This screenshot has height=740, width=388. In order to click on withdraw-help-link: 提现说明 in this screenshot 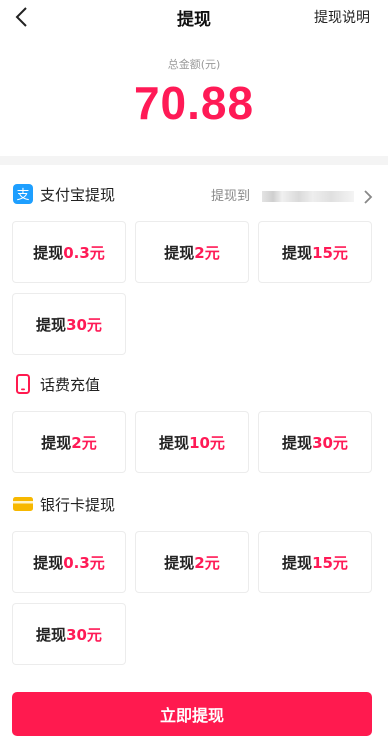, I will do `click(342, 17)`.